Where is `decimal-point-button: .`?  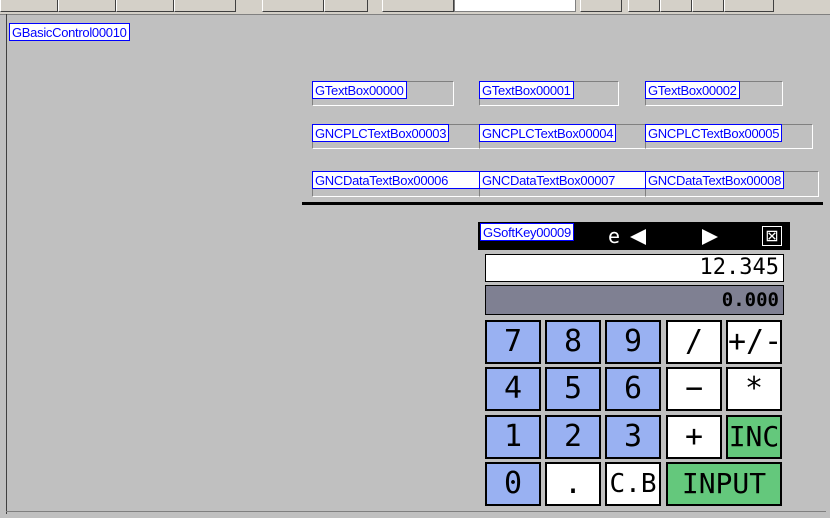
decimal-point-button: . is located at coordinates (573, 484).